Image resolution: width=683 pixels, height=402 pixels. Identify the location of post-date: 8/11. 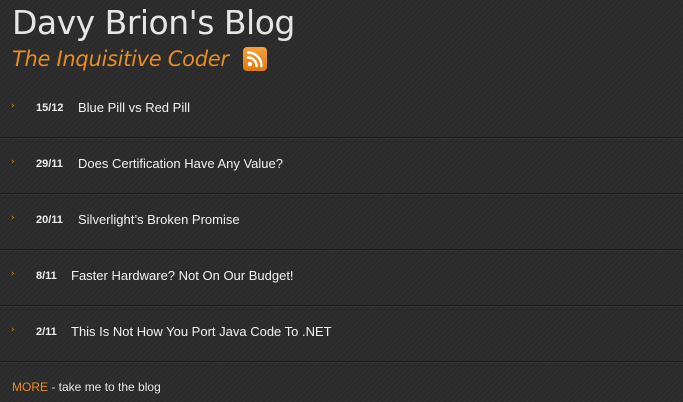
(46, 276).